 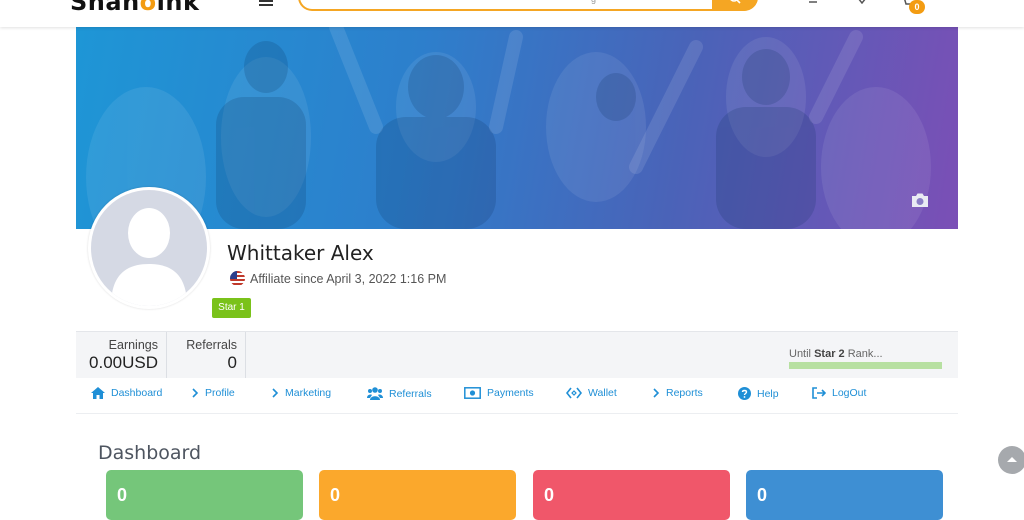 I want to click on nav-marketing: Marketing, so click(x=301, y=393).